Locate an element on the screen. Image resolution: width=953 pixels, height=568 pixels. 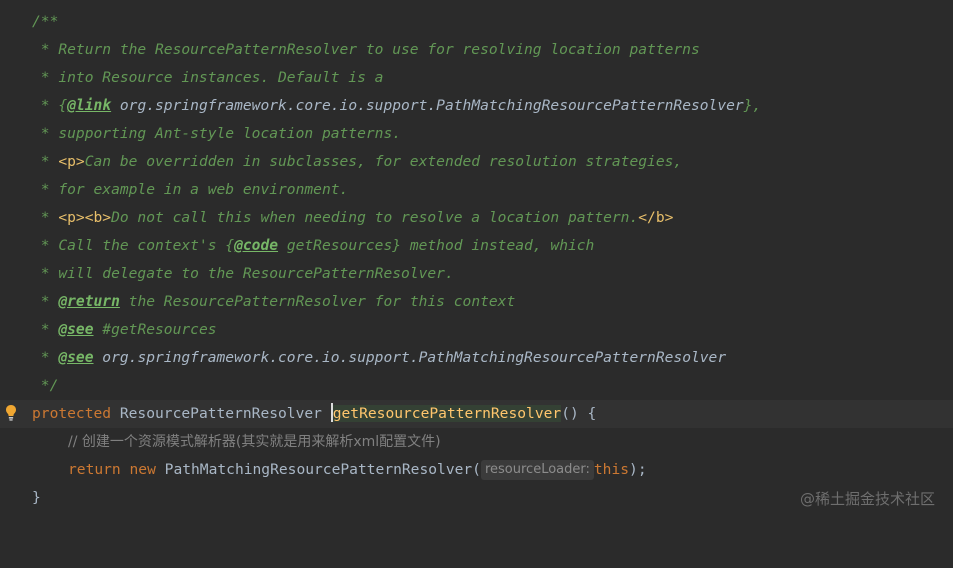
code-line: * @see #getResources is located at coordinates (476, 330).